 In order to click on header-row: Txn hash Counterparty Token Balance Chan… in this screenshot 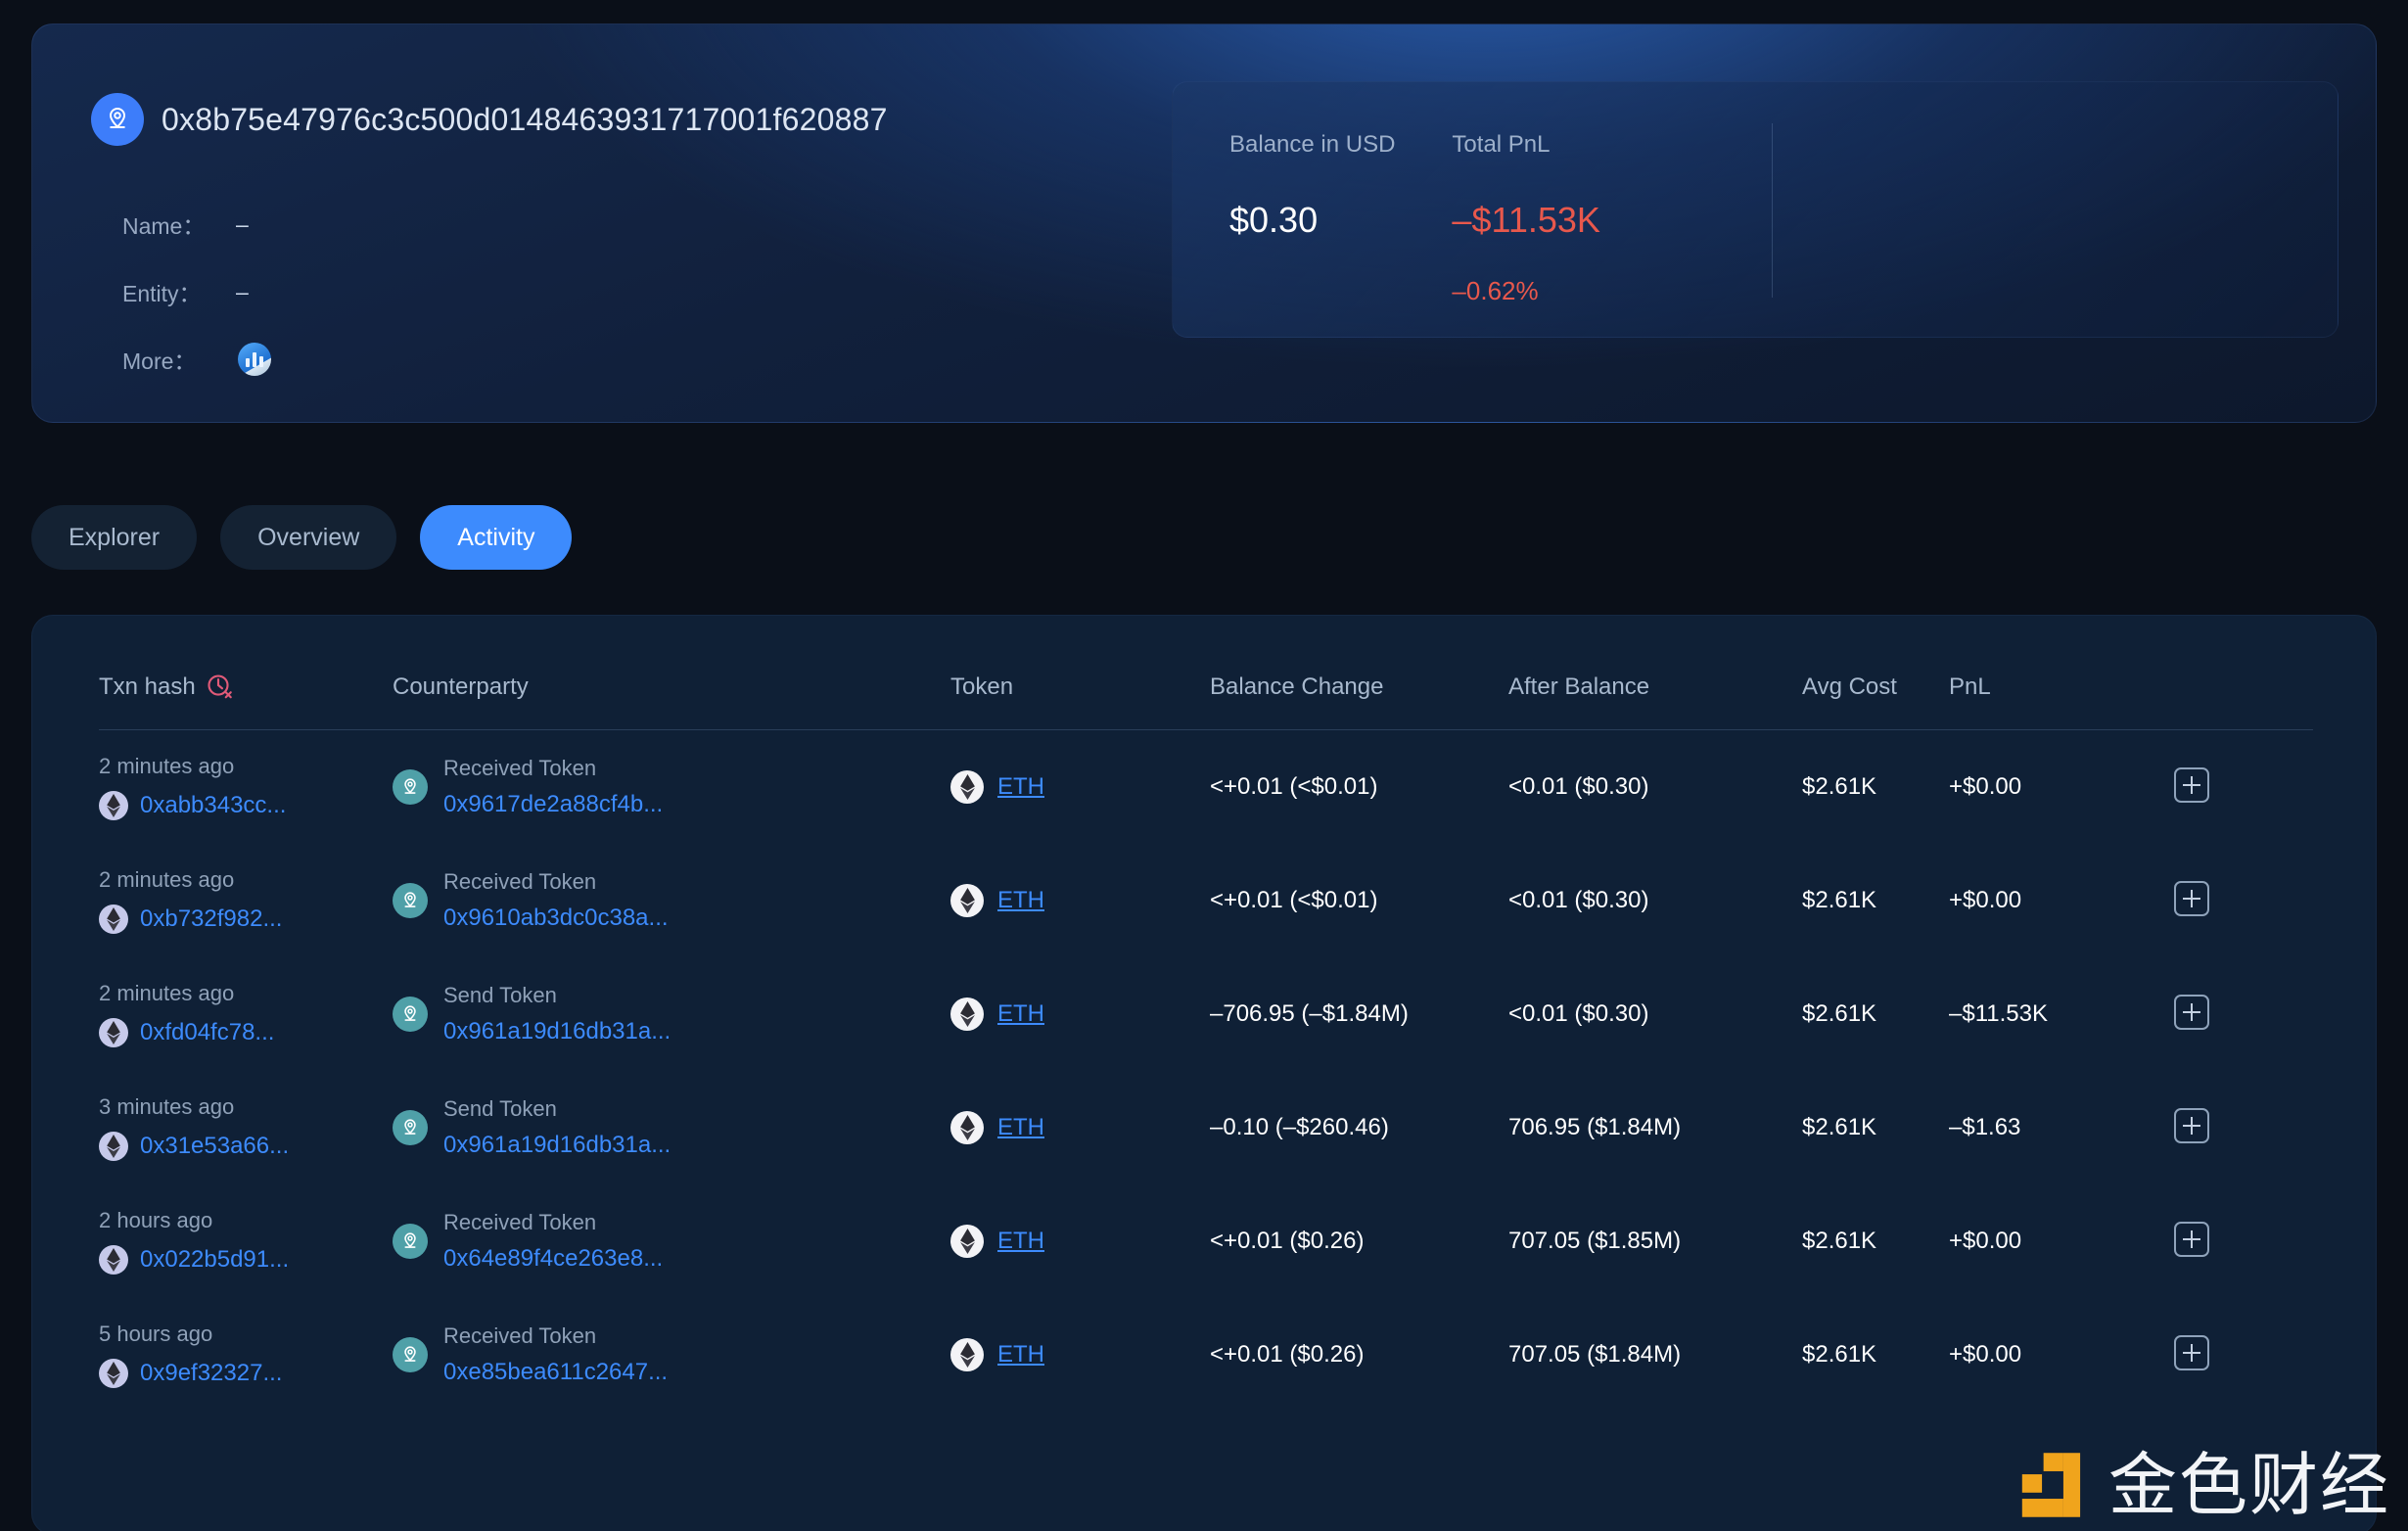, I will do `click(1206, 692)`.